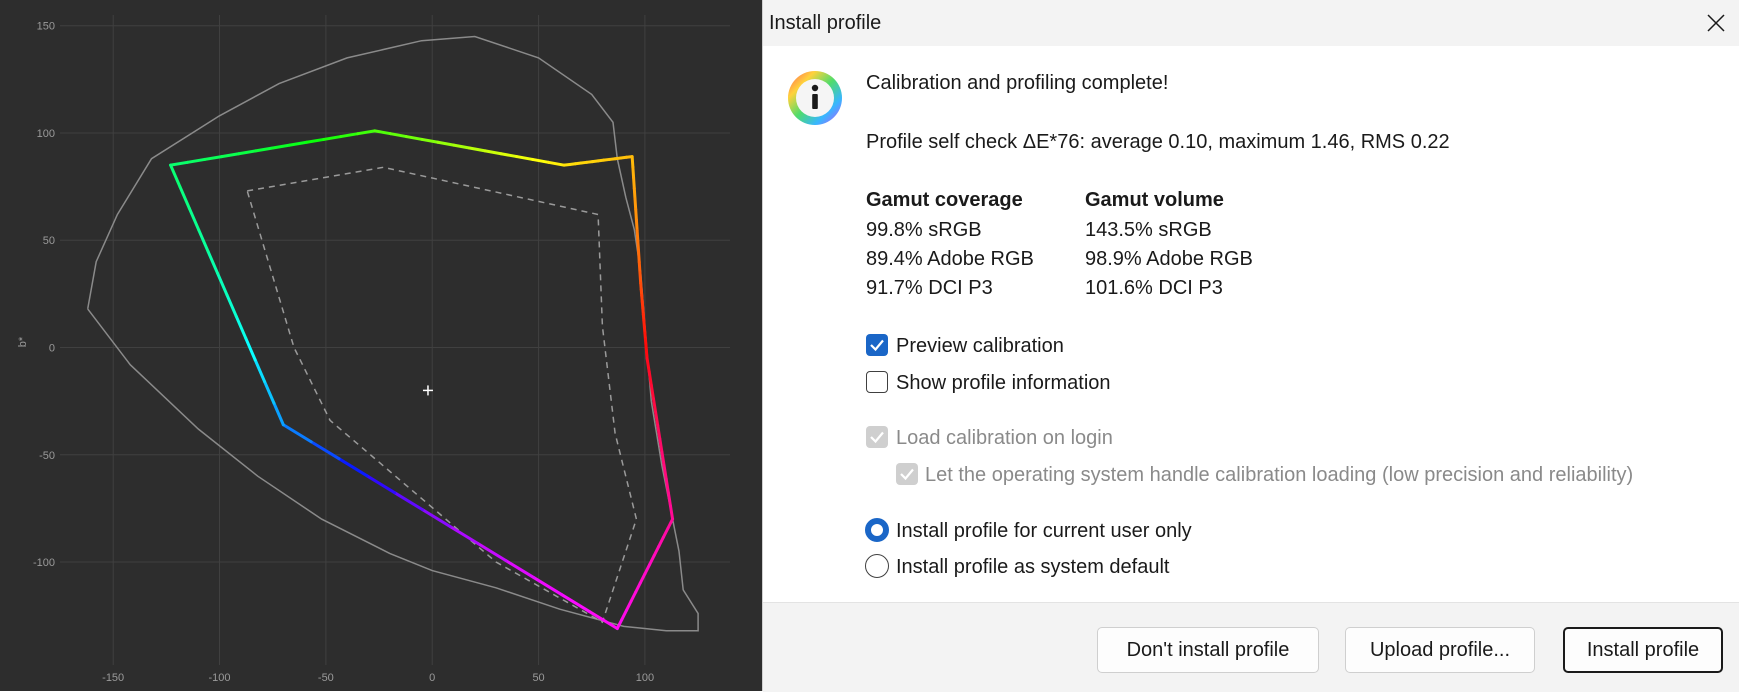 This screenshot has width=1739, height=692. Describe the element at coordinates (1208, 650) in the screenshot. I see `dont-install-button: Don't install profile` at that location.